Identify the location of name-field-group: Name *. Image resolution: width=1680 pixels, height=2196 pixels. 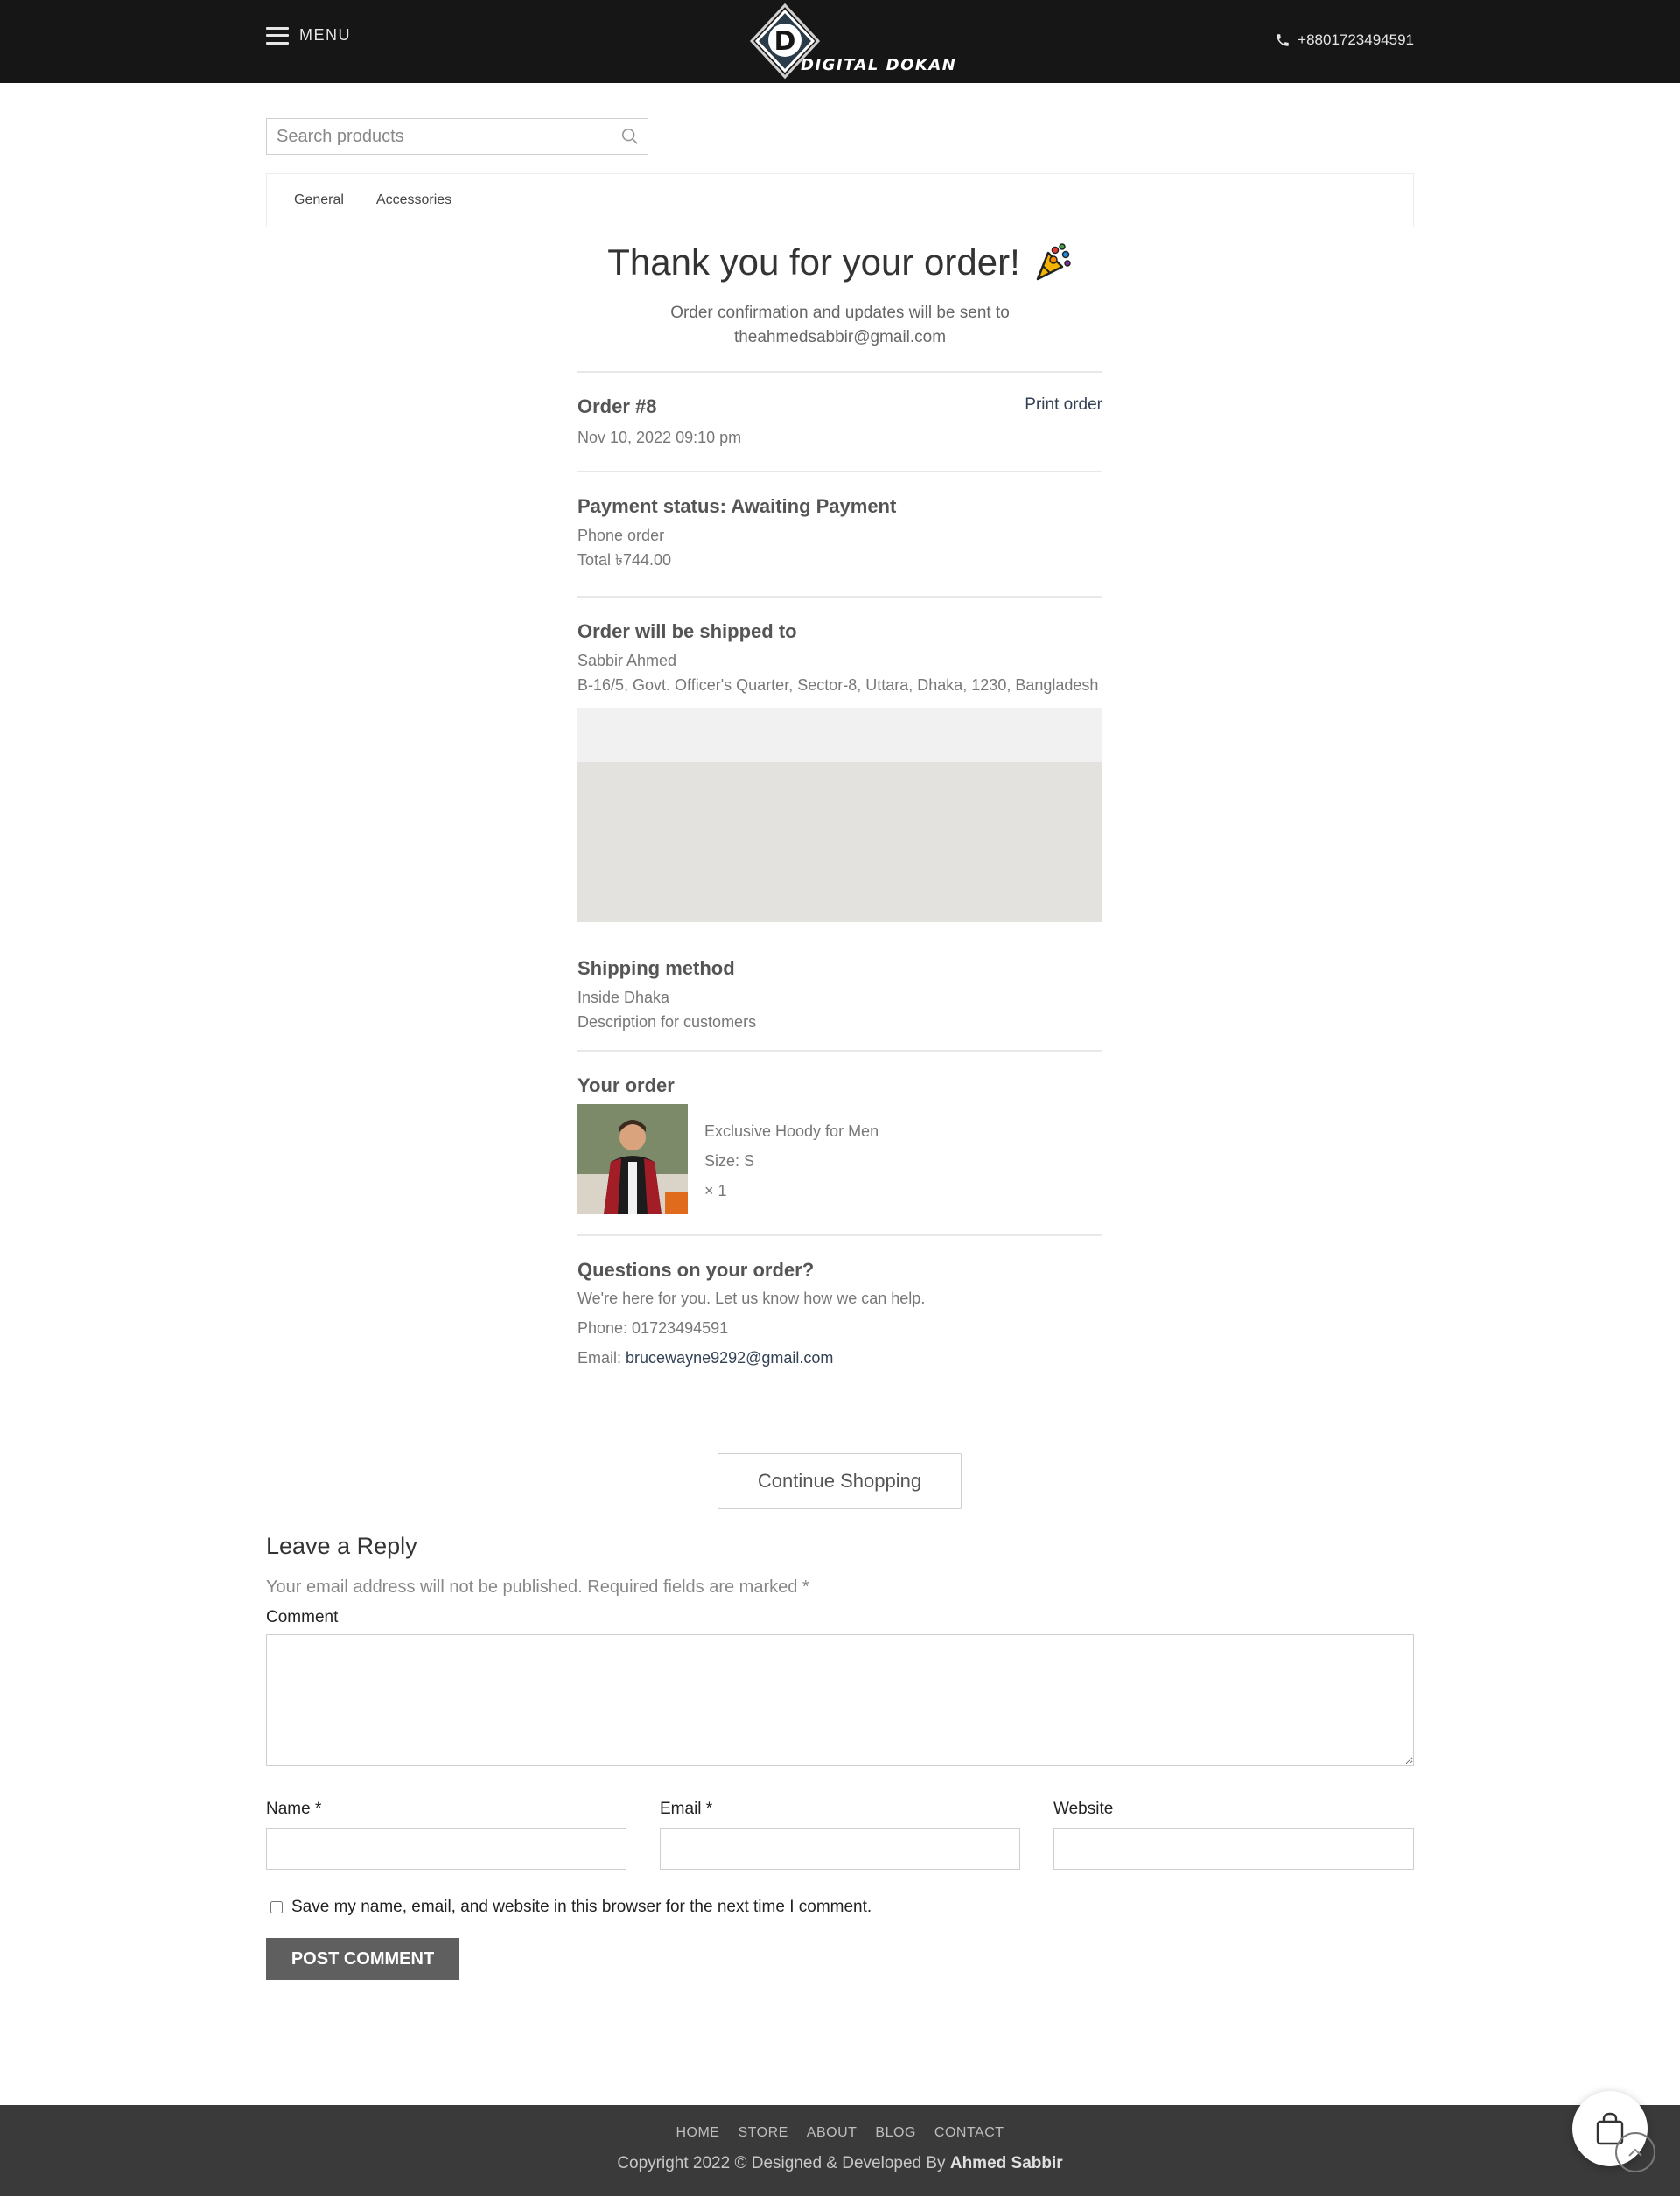
(446, 1835).